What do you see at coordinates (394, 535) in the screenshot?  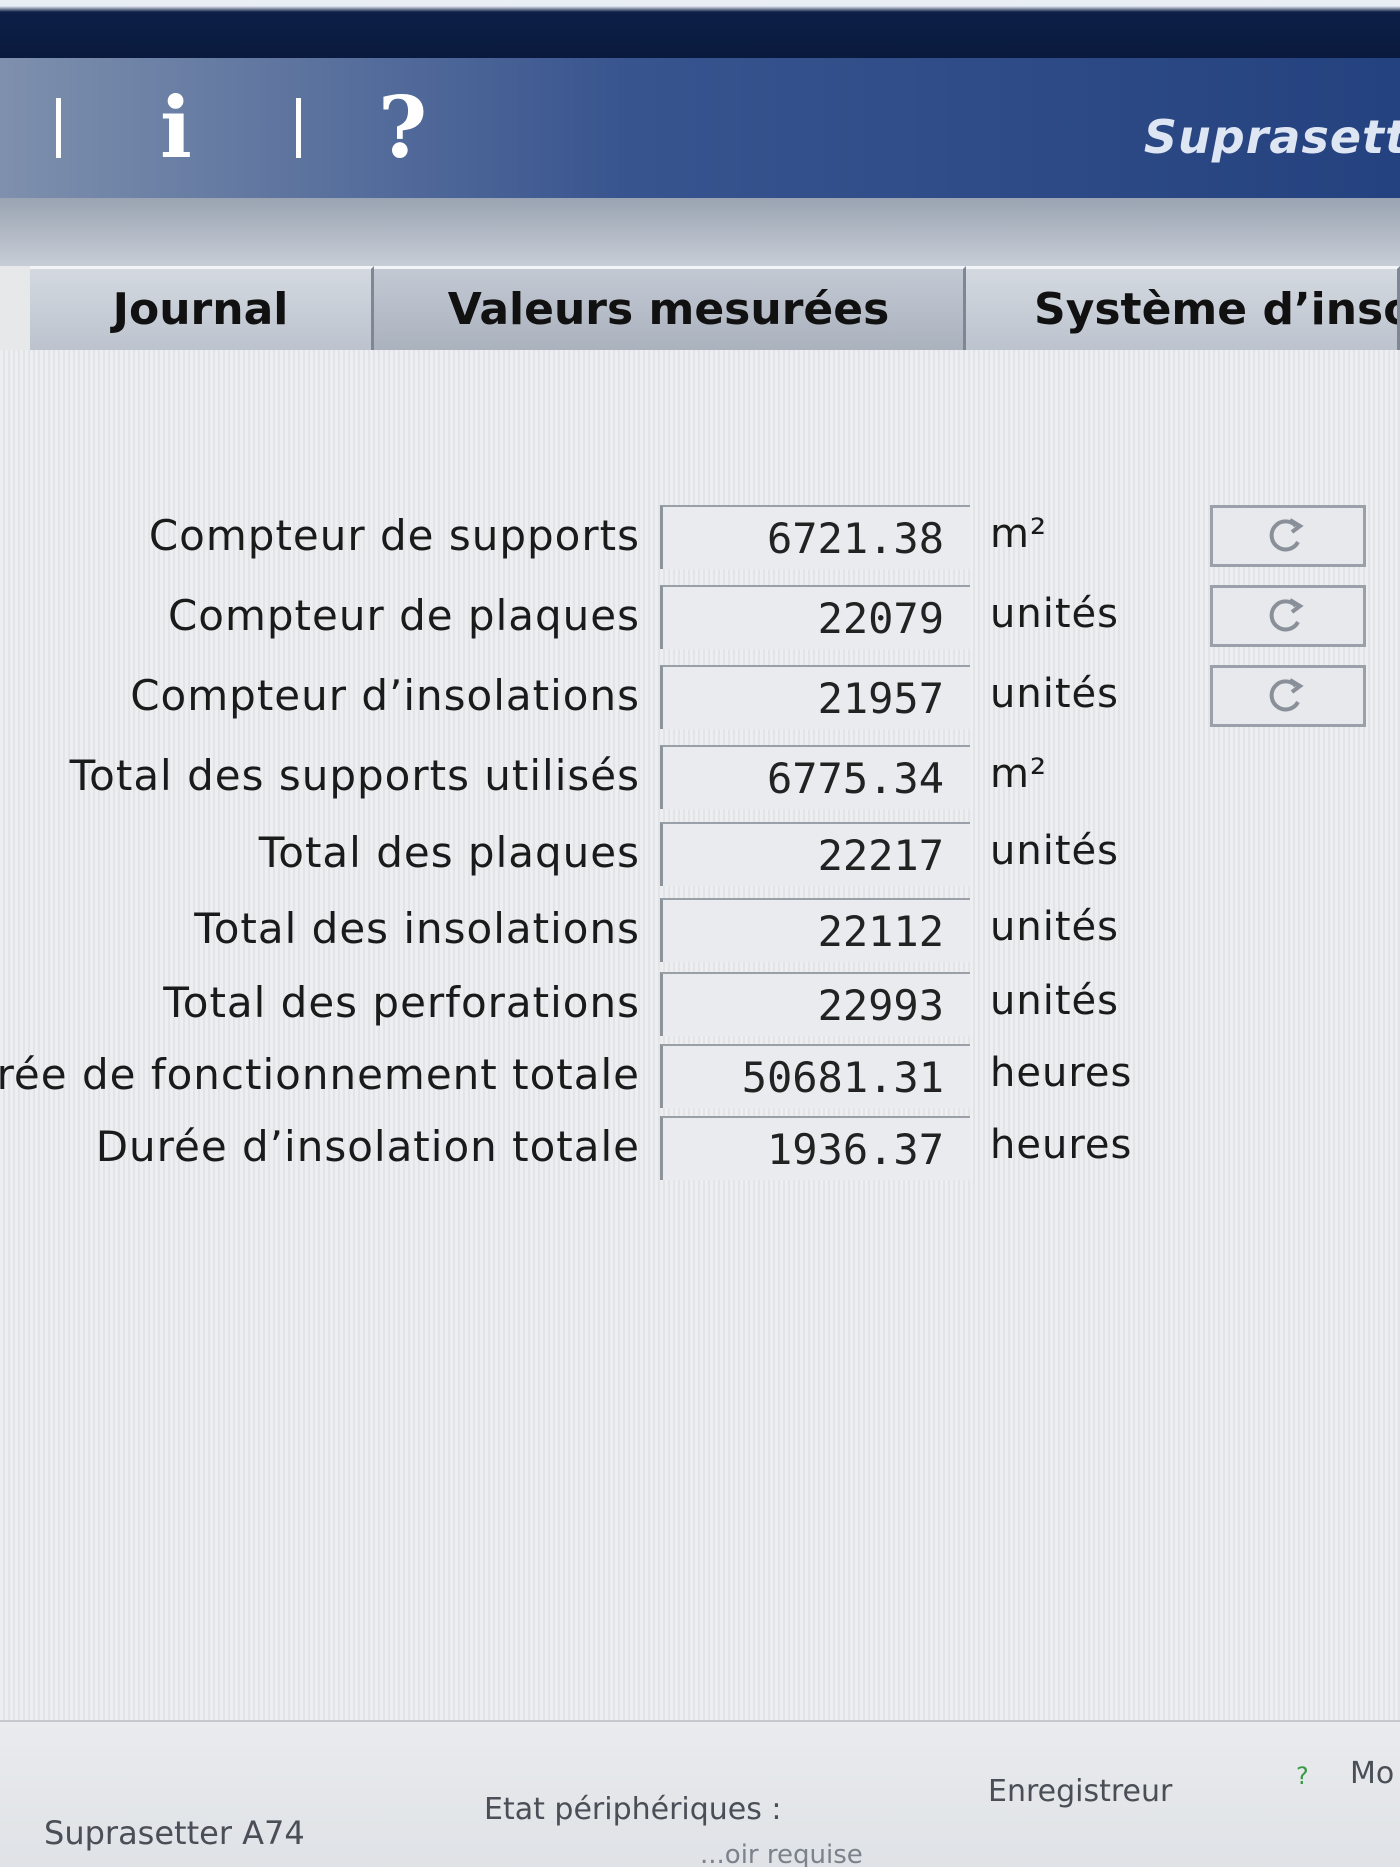 I see `counter-label: Compteur de supports` at bounding box center [394, 535].